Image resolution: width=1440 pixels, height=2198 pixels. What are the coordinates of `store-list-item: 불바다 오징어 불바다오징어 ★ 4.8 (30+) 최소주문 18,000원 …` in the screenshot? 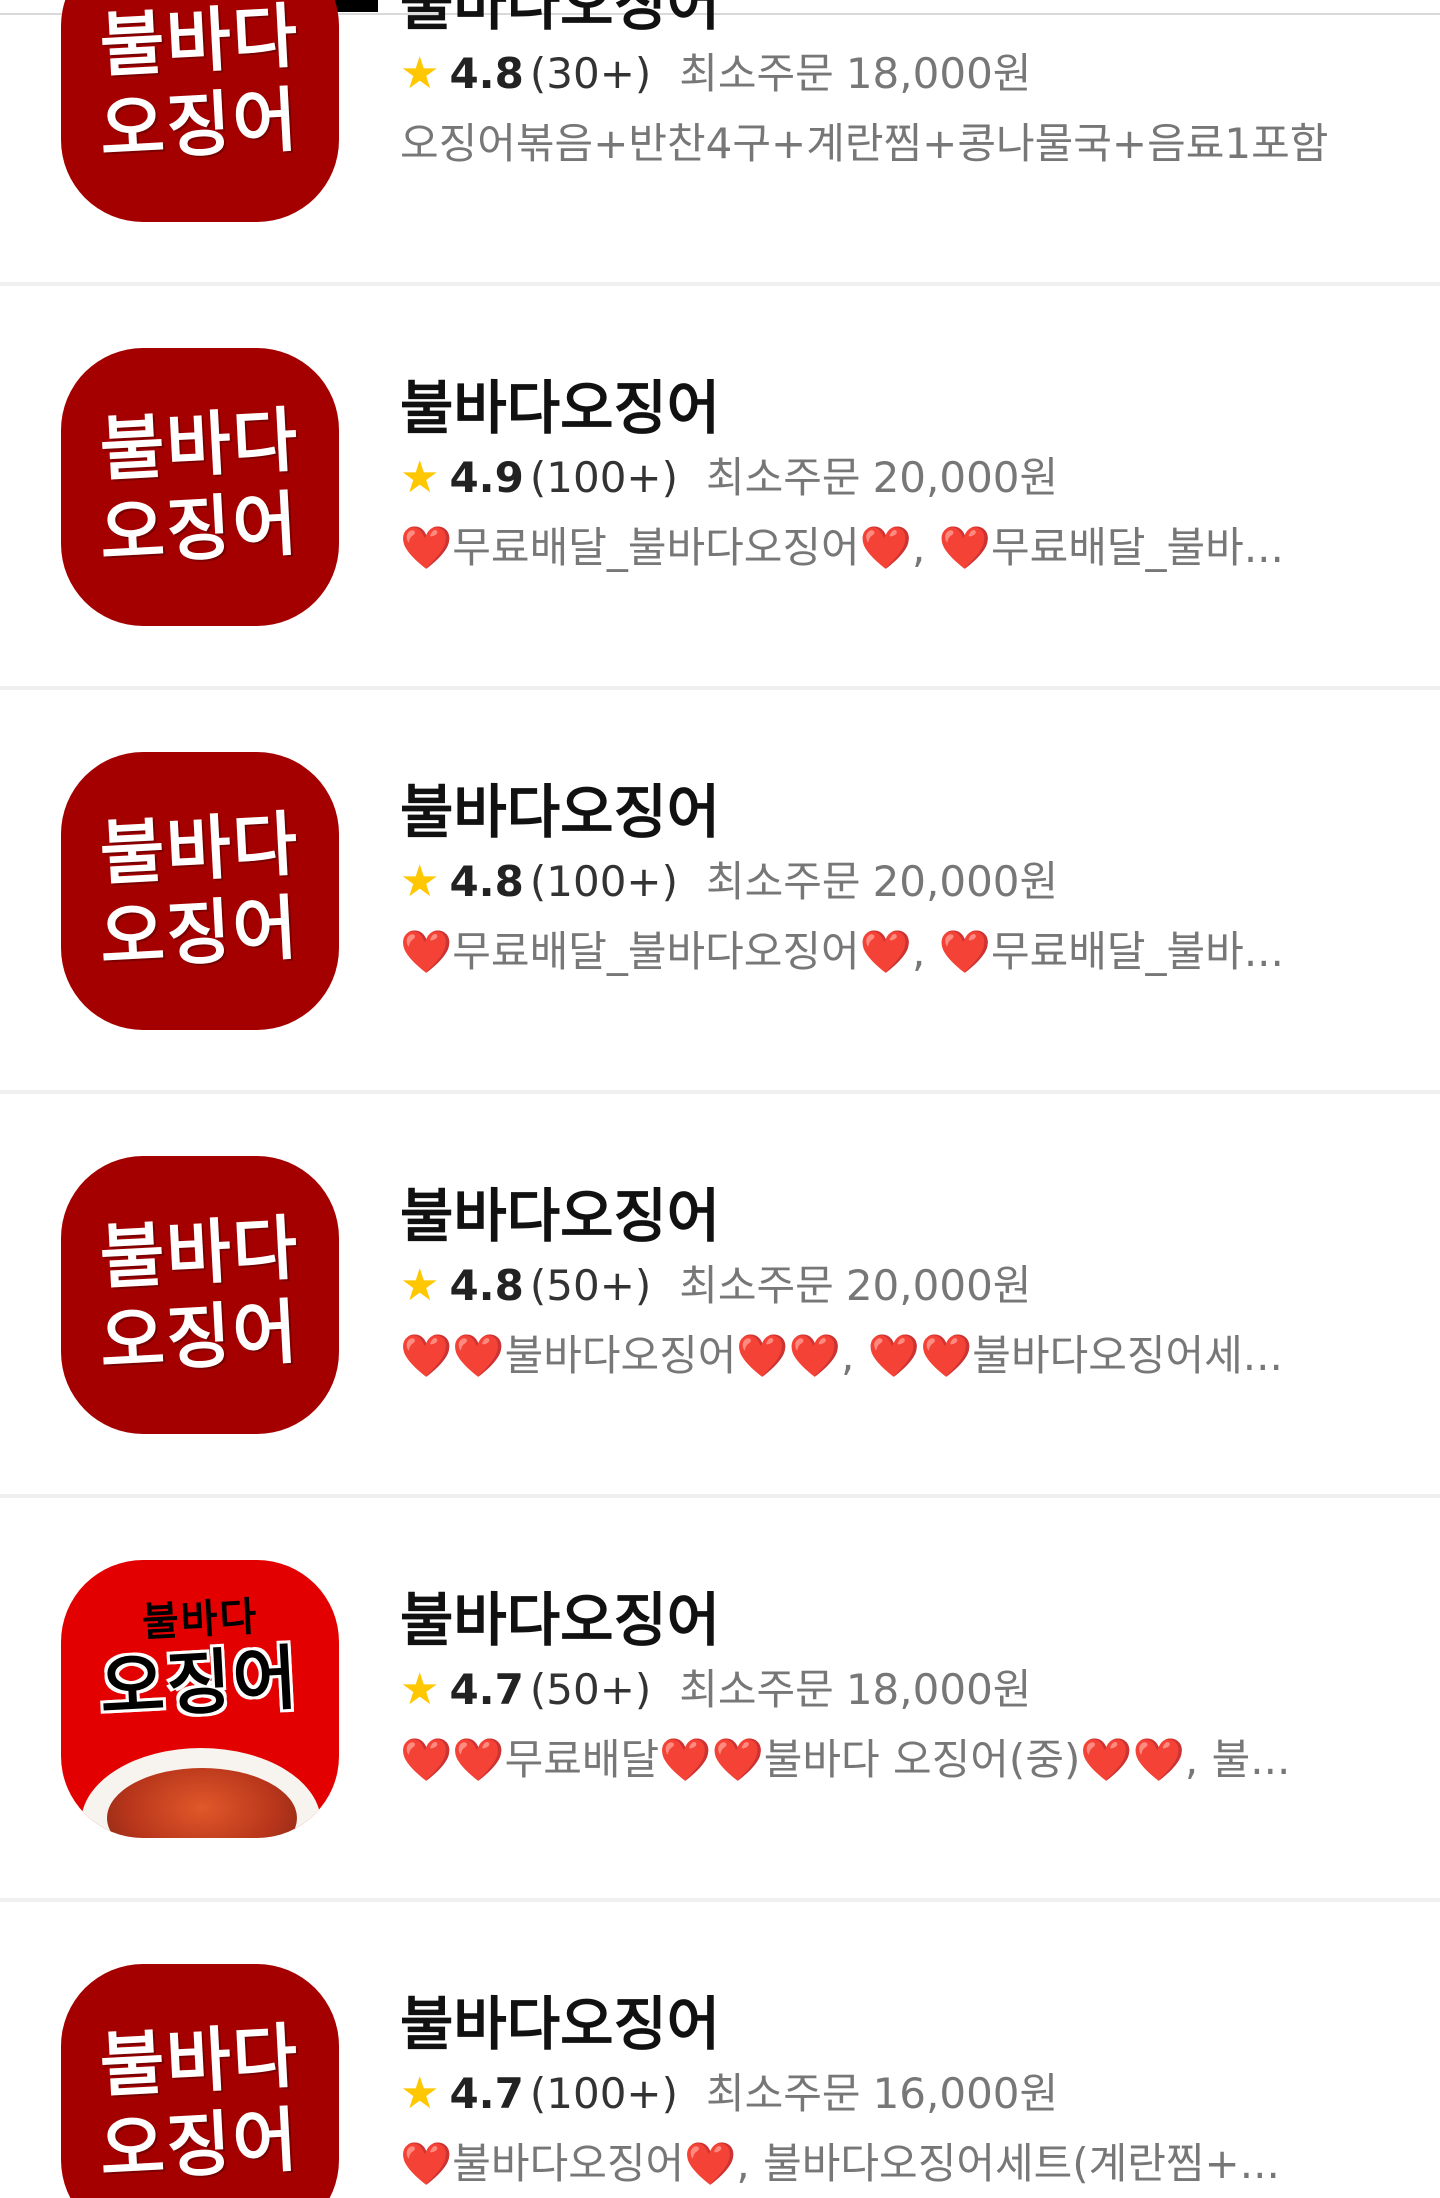 It's located at (720, 143).